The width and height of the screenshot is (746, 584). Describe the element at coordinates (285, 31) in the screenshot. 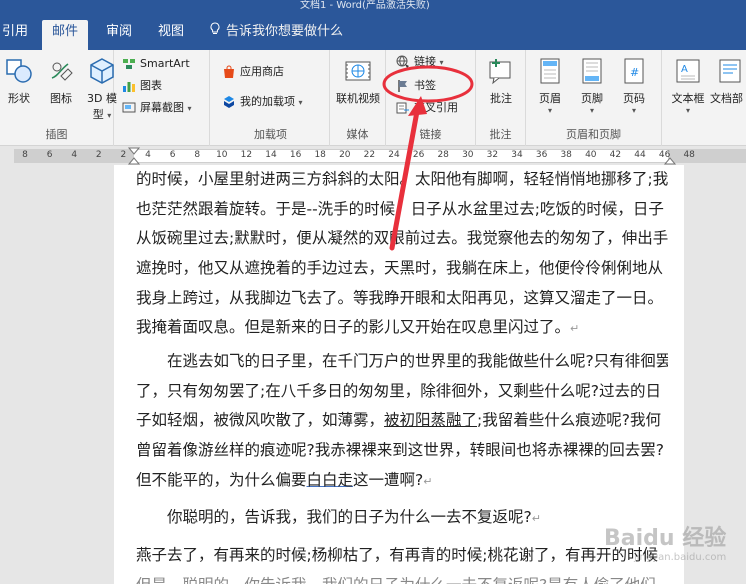

I see `tell-me-text: 告诉我你想要做什么` at that location.